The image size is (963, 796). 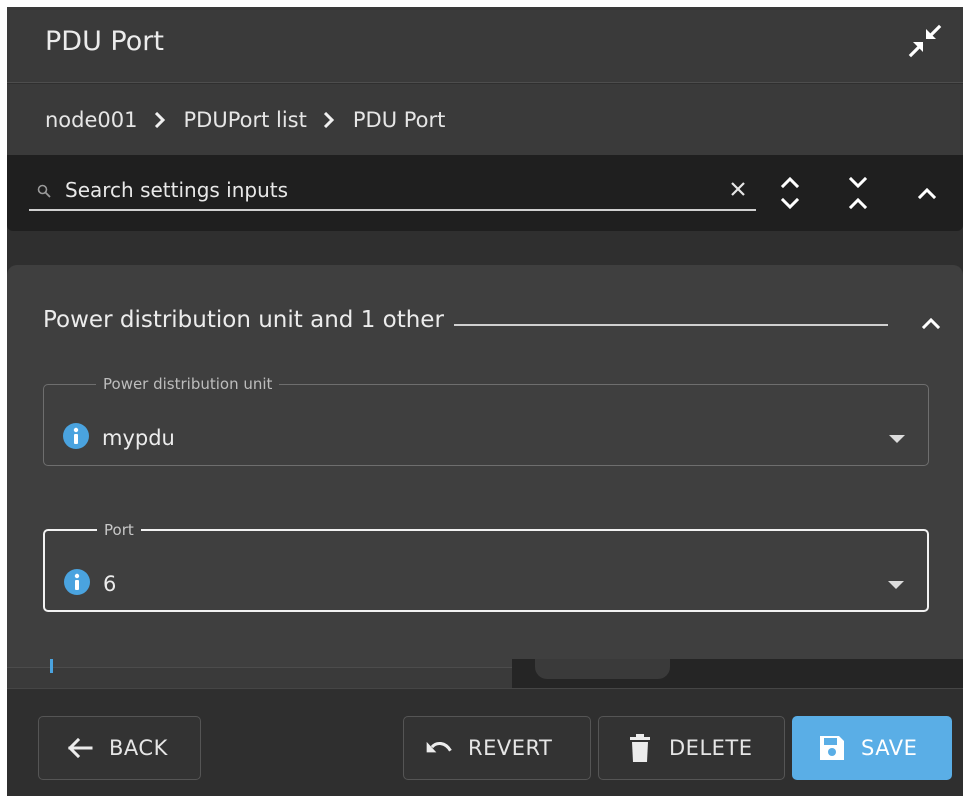 What do you see at coordinates (485, 119) in the screenshot?
I see `breadcrumb: node001 PDUPort list PDU Port` at bounding box center [485, 119].